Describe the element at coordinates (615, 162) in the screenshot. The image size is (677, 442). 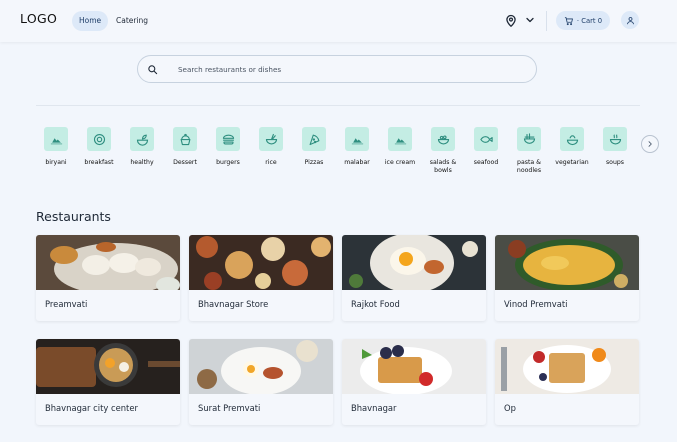
I see `category-label: soups` at that location.